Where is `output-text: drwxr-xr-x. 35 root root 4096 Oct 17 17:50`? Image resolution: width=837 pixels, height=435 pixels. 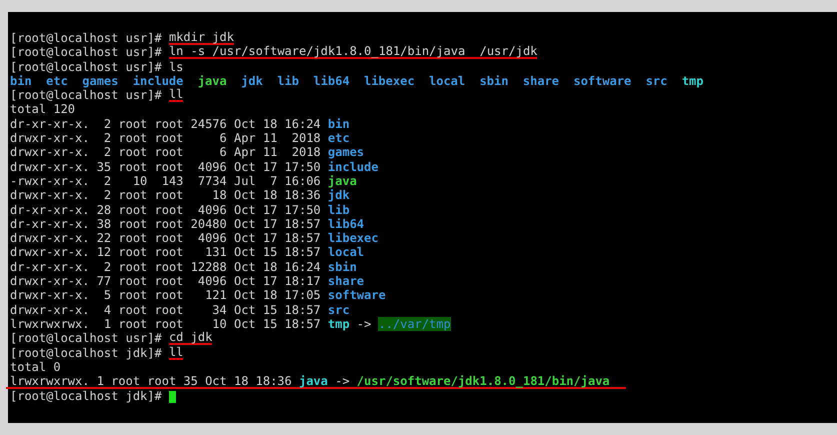
output-text: drwxr-xr-x. 35 root root 4096 Oct 17 17:50 is located at coordinates (166, 167).